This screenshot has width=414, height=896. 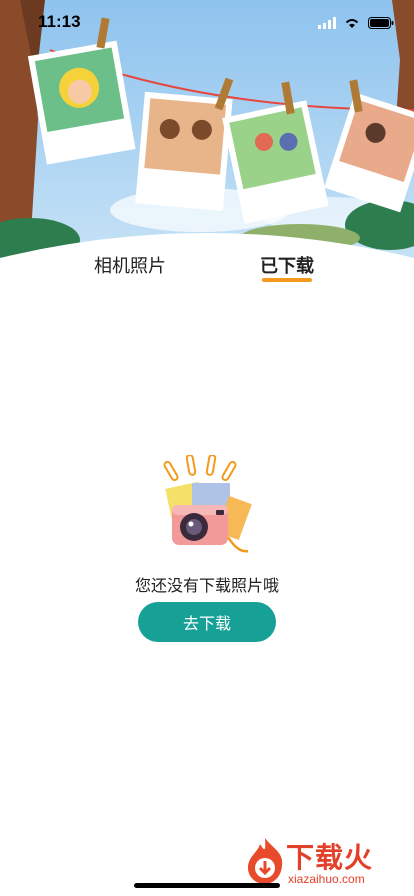 What do you see at coordinates (59, 21) in the screenshot?
I see `status-time: 11:13` at bounding box center [59, 21].